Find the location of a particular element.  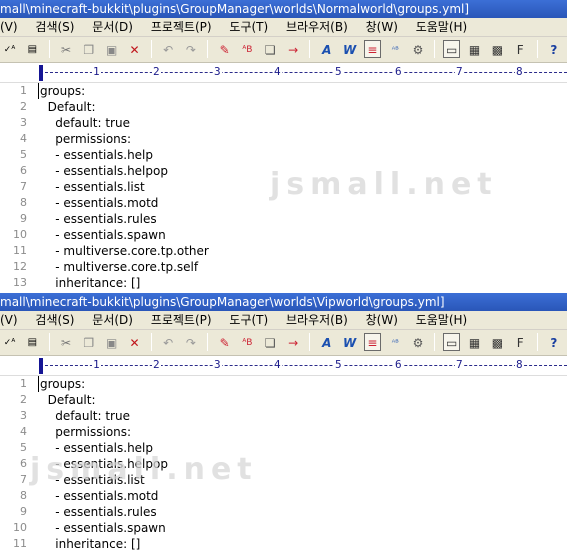

code-text: Default: is located at coordinates (68, 107).